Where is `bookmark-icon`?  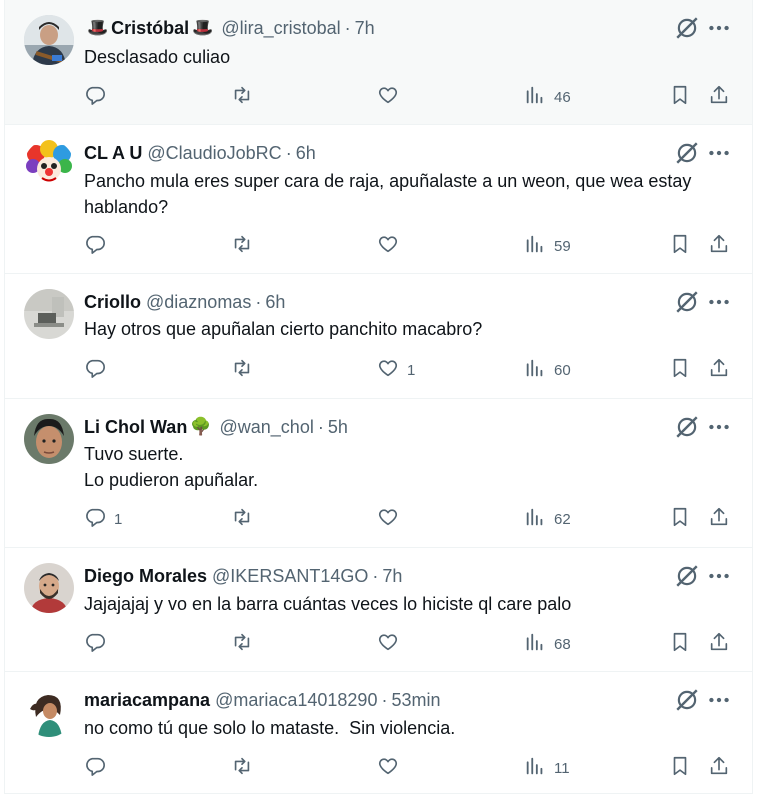 bookmark-icon is located at coordinates (680, 519).